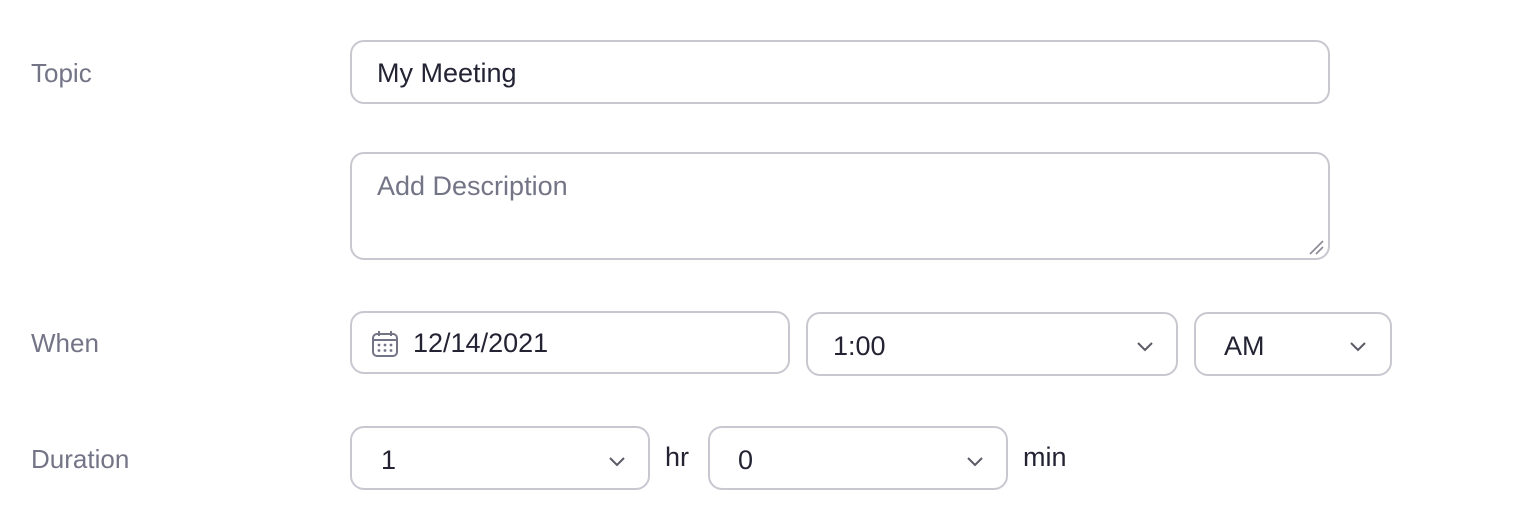 This screenshot has width=1516, height=518. Describe the element at coordinates (1316, 247) in the screenshot. I see `resize-handle-icon` at that location.